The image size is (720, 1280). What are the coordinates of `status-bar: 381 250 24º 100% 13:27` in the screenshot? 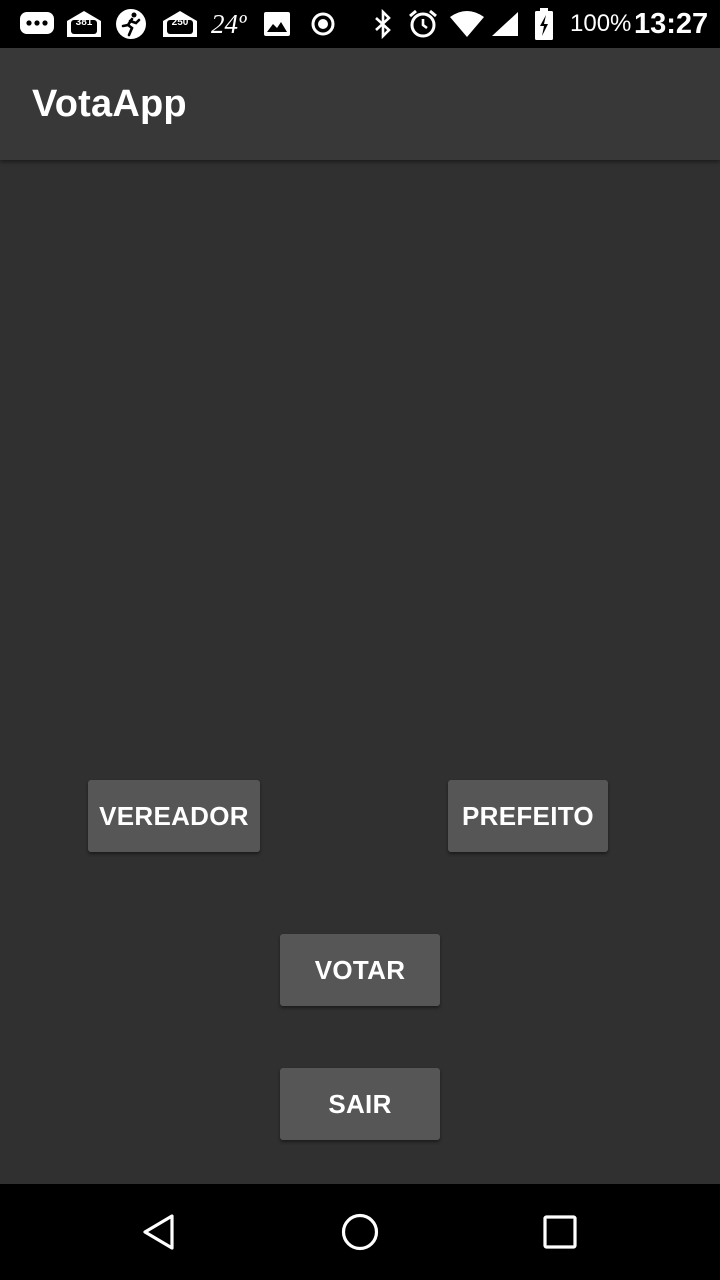 It's located at (360, 24).